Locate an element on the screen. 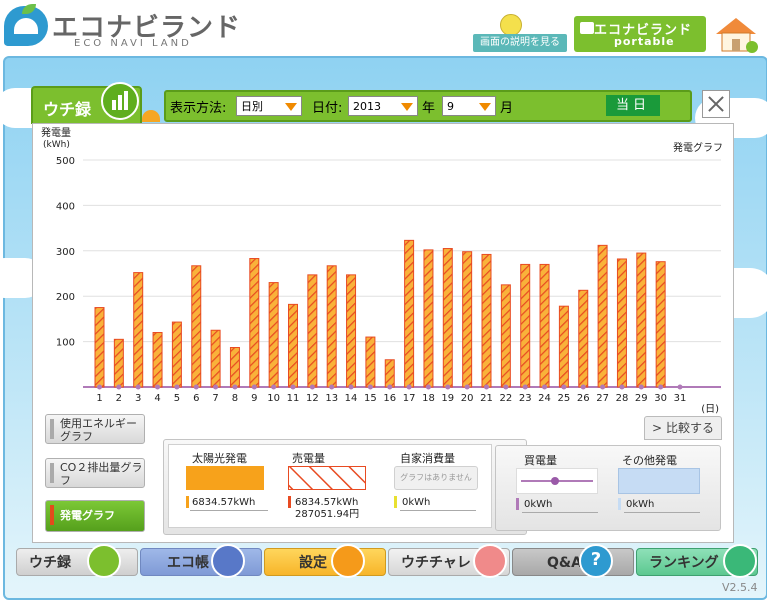  year-select: 2013 is located at coordinates (383, 106).